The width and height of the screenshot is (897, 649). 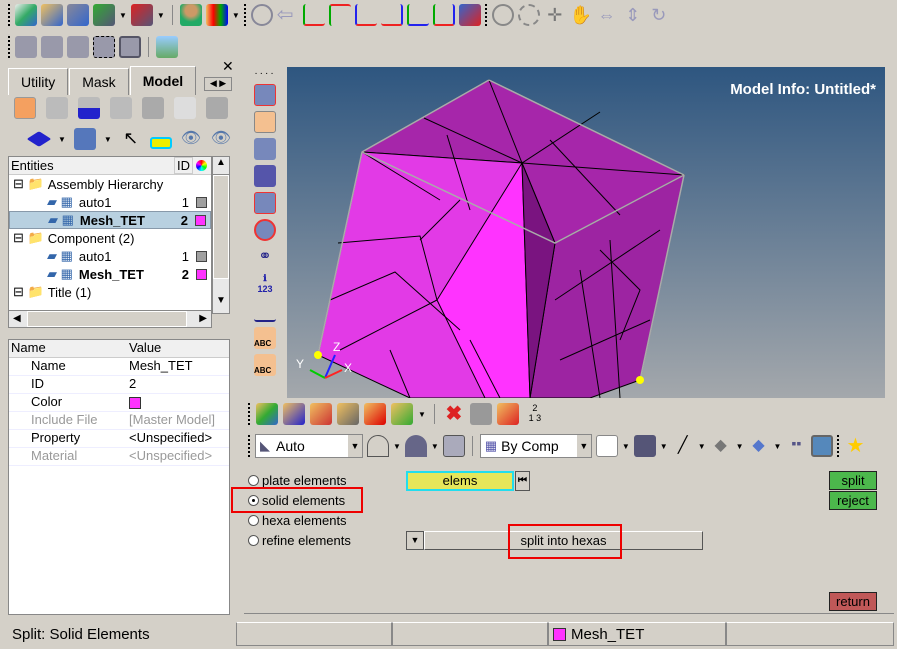 I want to click on new-model-icon, so click(x=26, y=15).